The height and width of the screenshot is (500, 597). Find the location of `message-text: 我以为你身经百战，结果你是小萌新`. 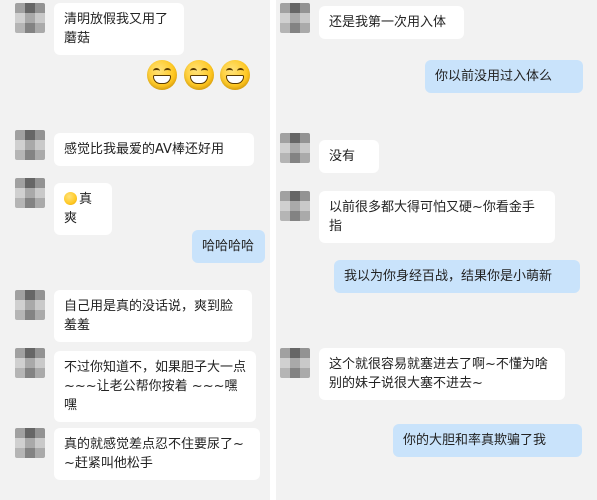

message-text: 我以为你身经百战，结果你是小萌新 is located at coordinates (448, 276).